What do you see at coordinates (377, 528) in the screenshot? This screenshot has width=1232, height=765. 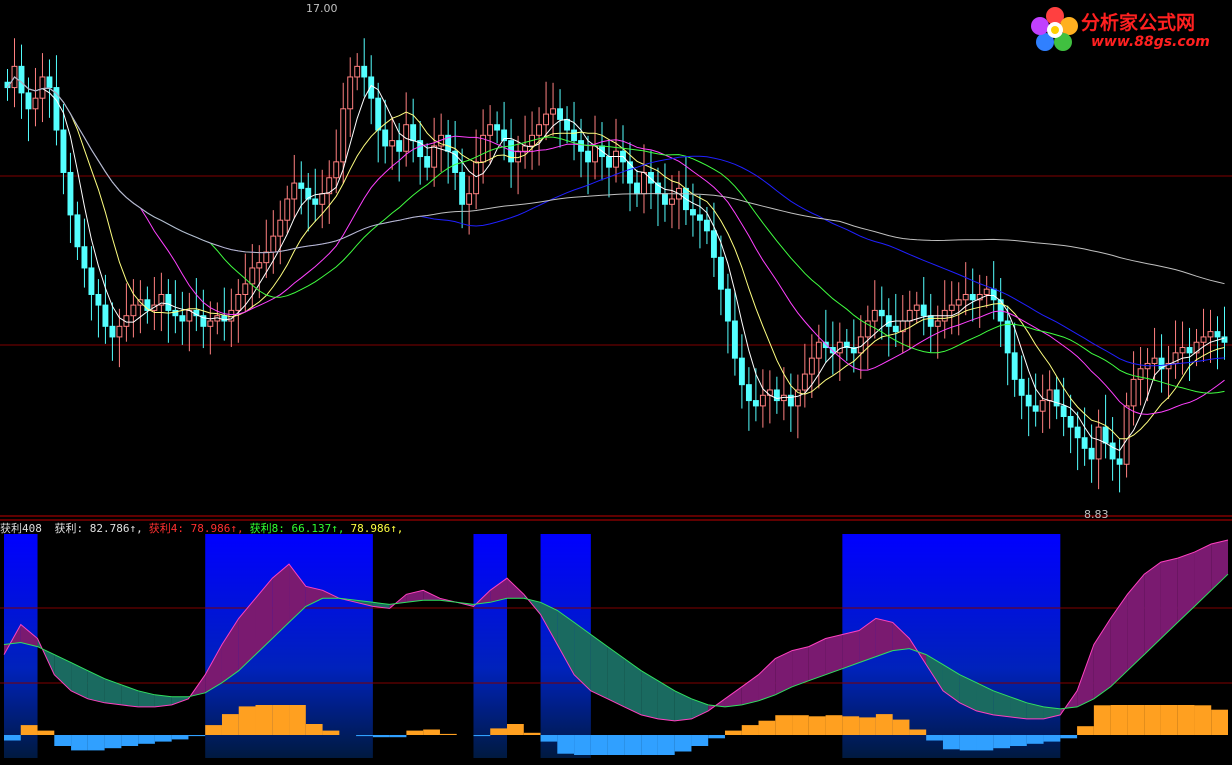 I see `indicator-value-3: 78.986↑,` at bounding box center [377, 528].